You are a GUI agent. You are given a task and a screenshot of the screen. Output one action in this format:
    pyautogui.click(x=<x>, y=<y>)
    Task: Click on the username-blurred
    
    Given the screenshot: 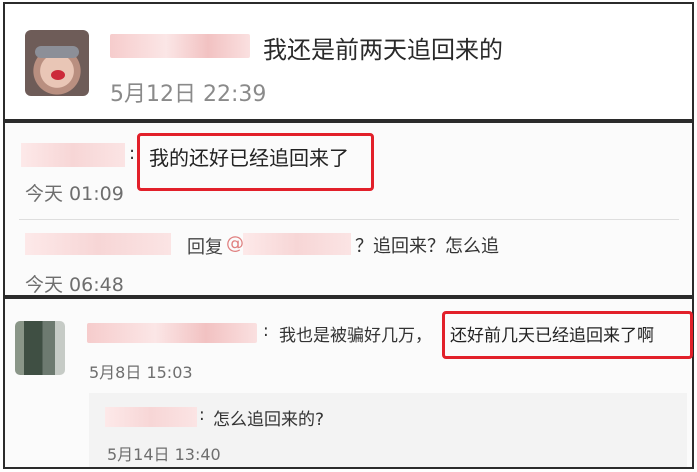 What is the action you would take?
    pyautogui.click(x=180, y=46)
    